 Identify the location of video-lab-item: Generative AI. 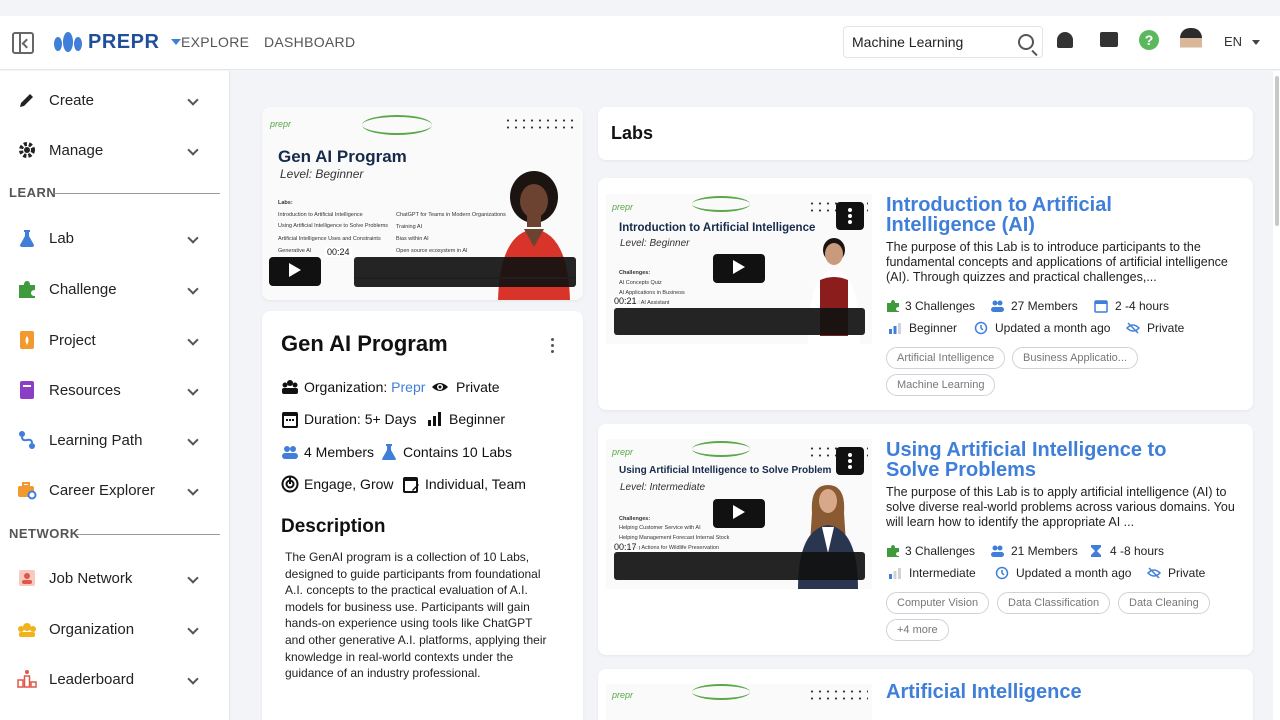
(295, 251).